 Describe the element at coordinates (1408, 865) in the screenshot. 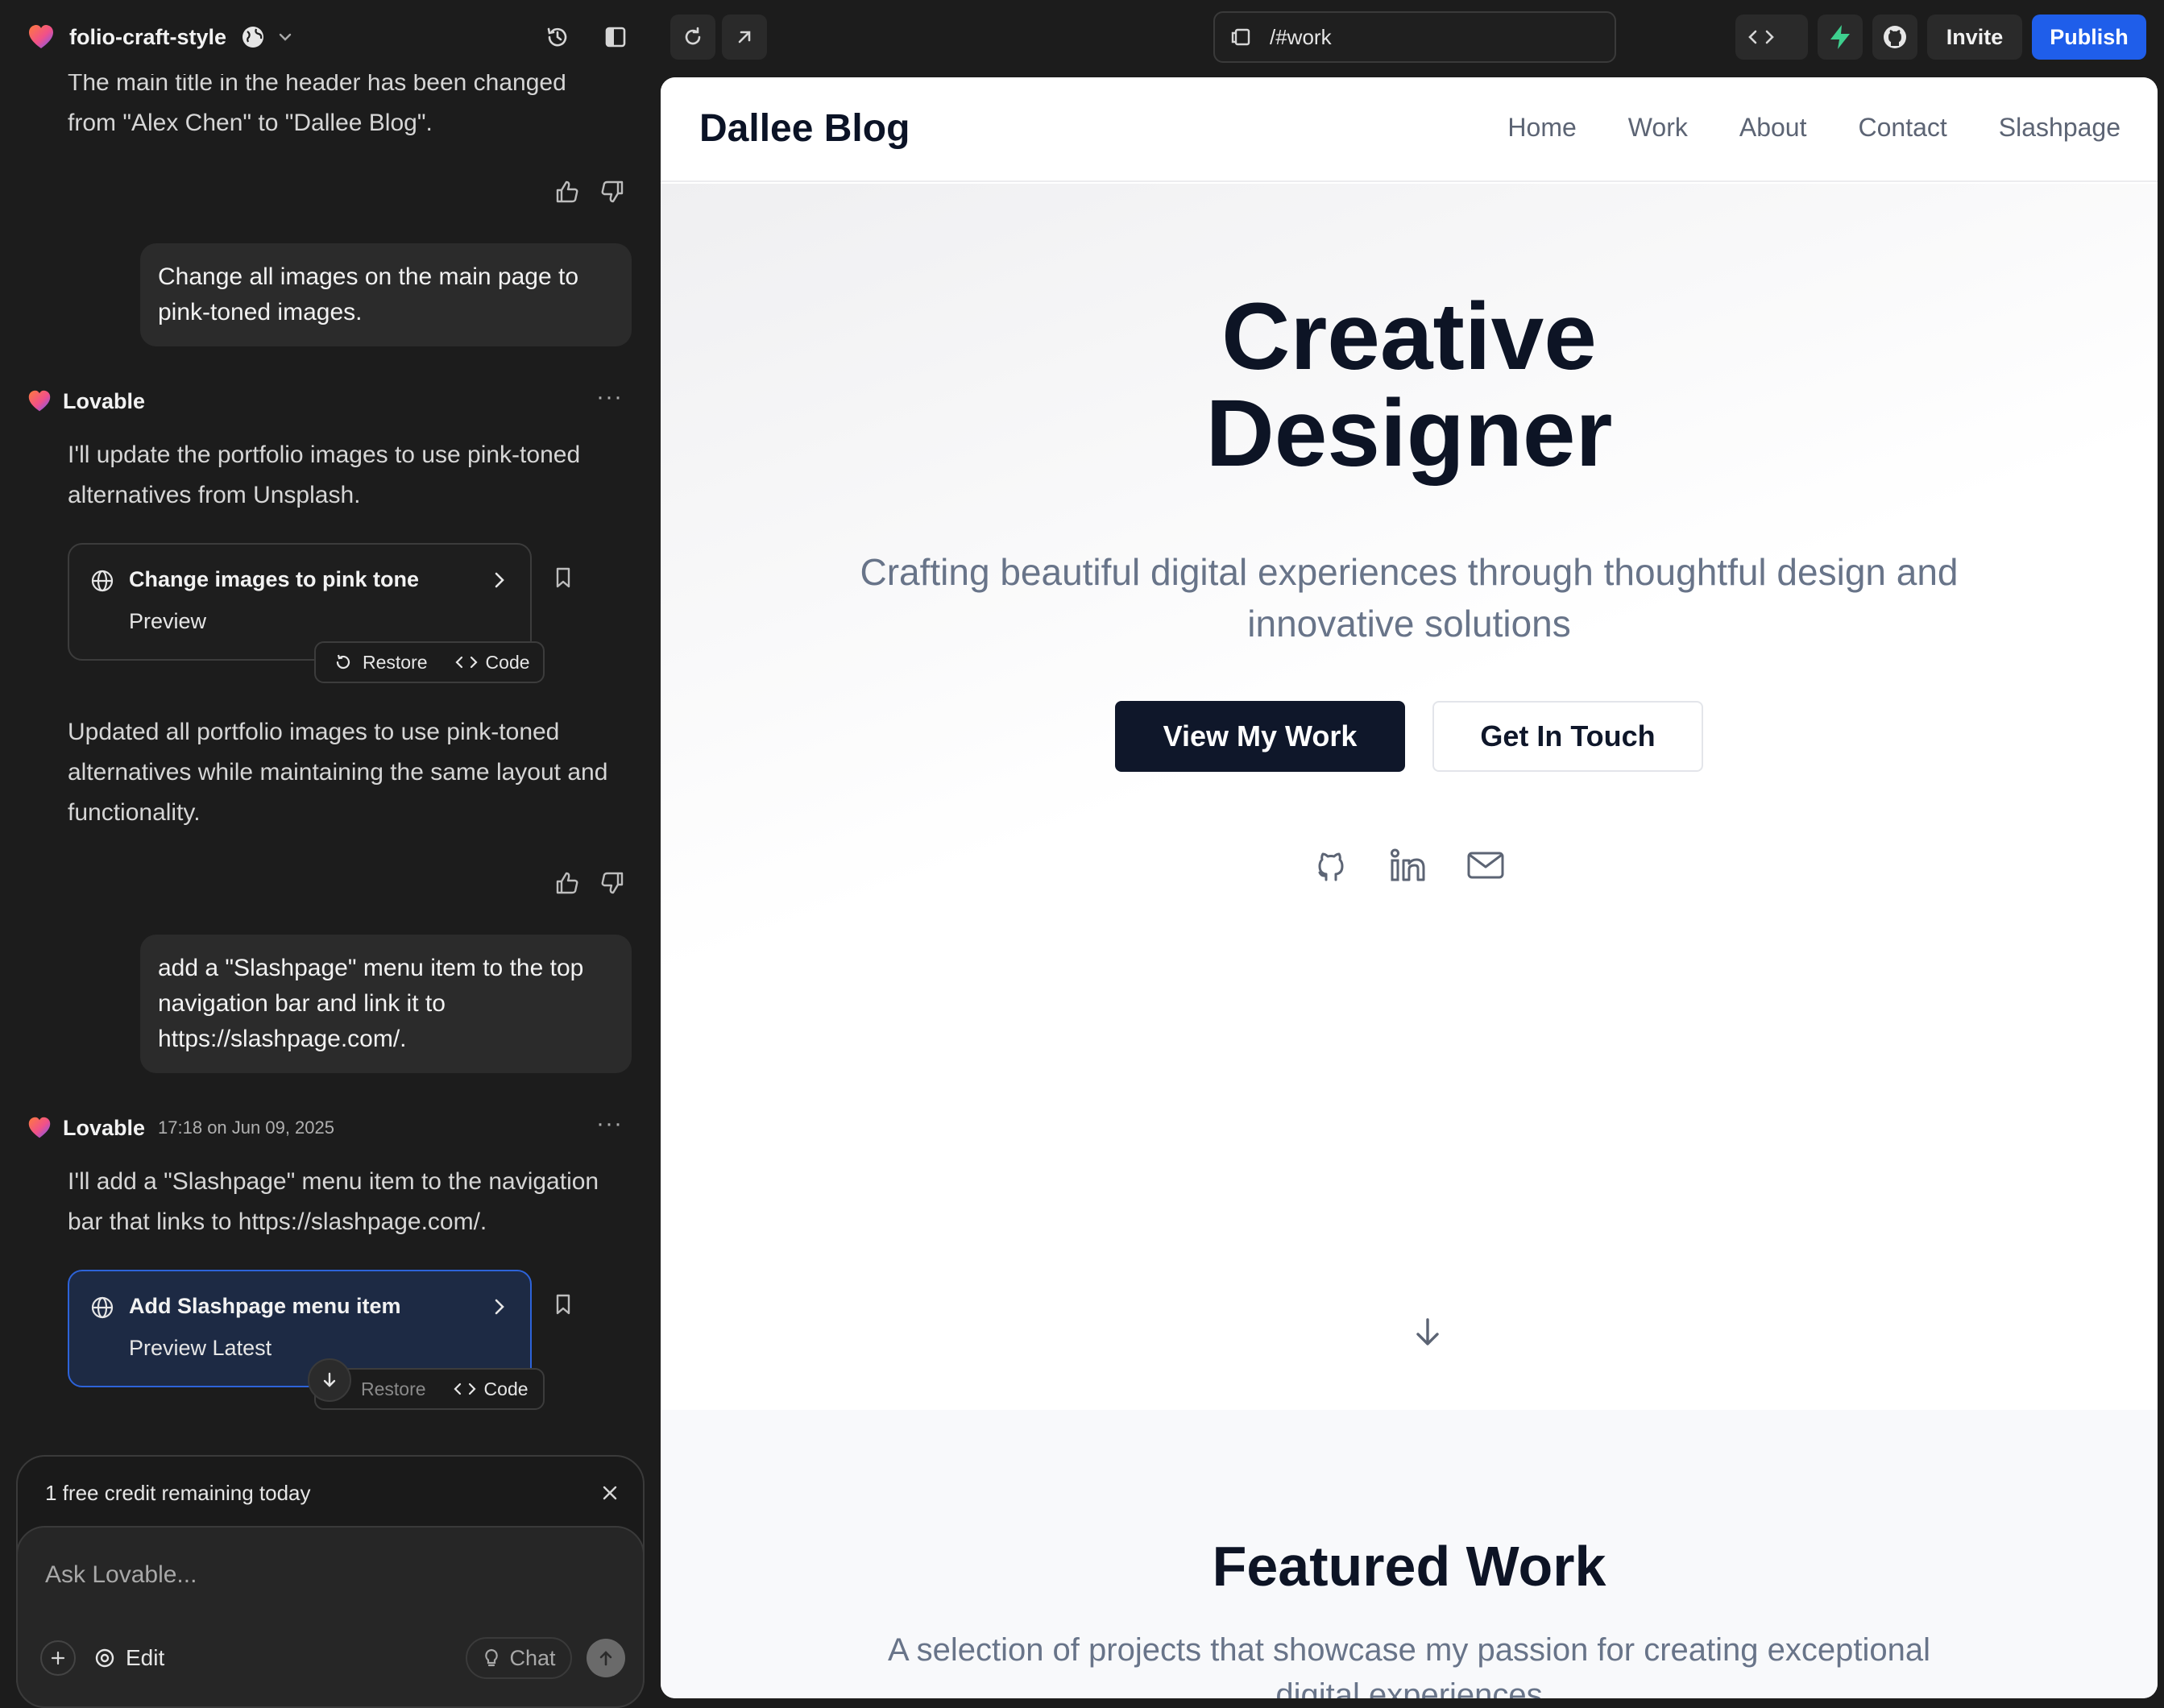

I see `linkedin-icon` at that location.